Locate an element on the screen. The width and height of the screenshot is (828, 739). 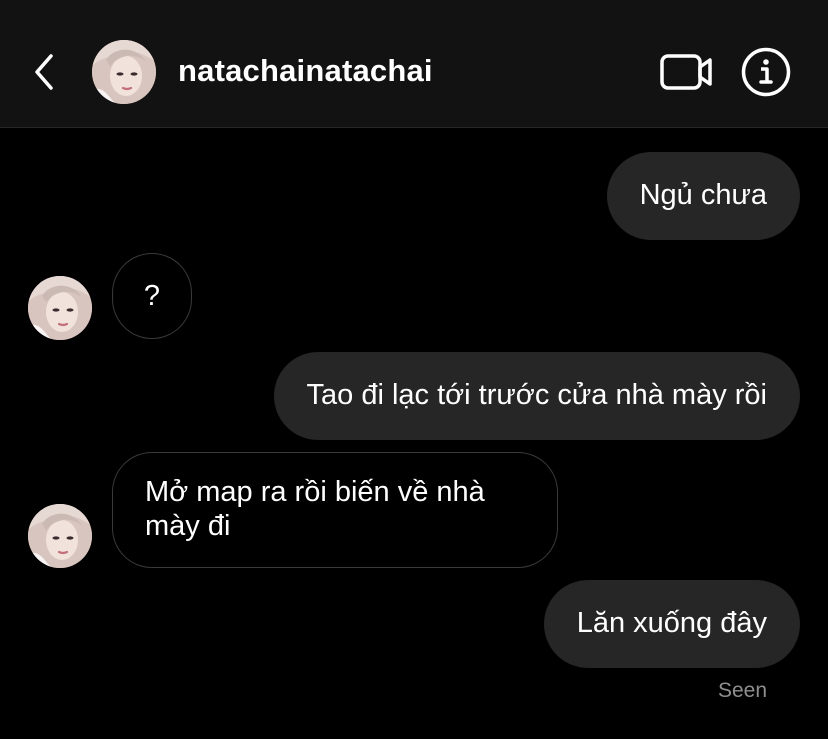
message-text: Lăn xuống đây is located at coordinates (671, 623).